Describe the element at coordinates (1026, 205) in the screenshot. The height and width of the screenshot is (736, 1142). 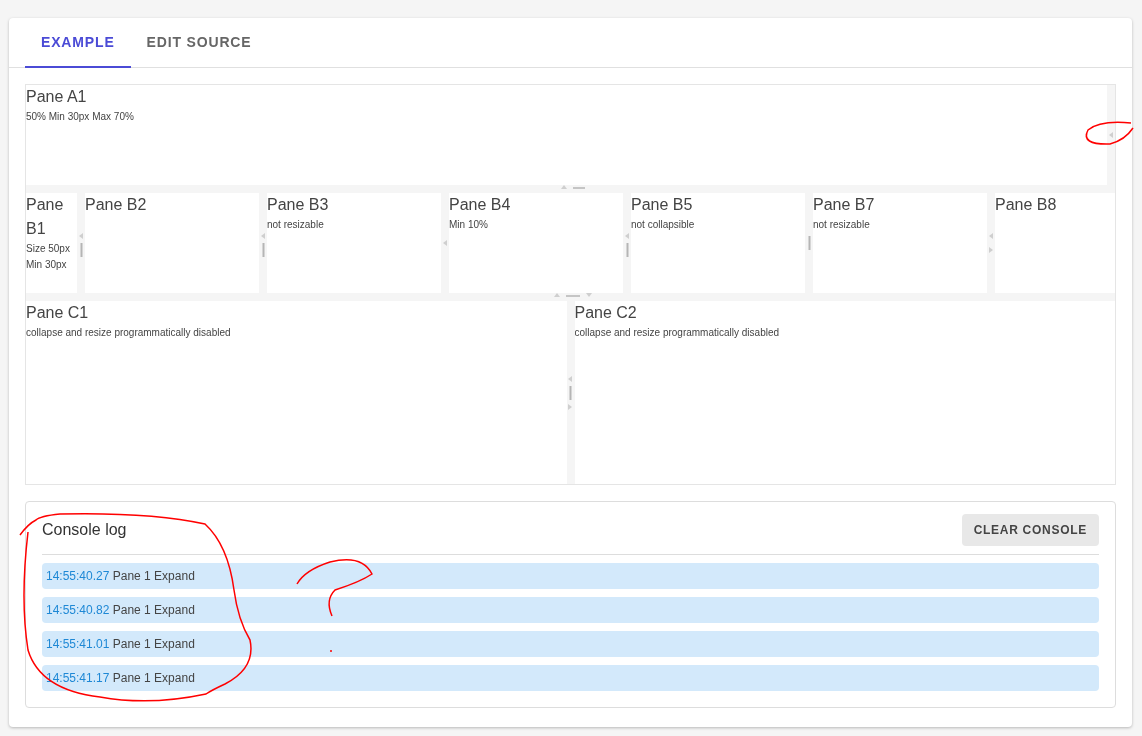
I see `pane-title: Pane B8` at that location.